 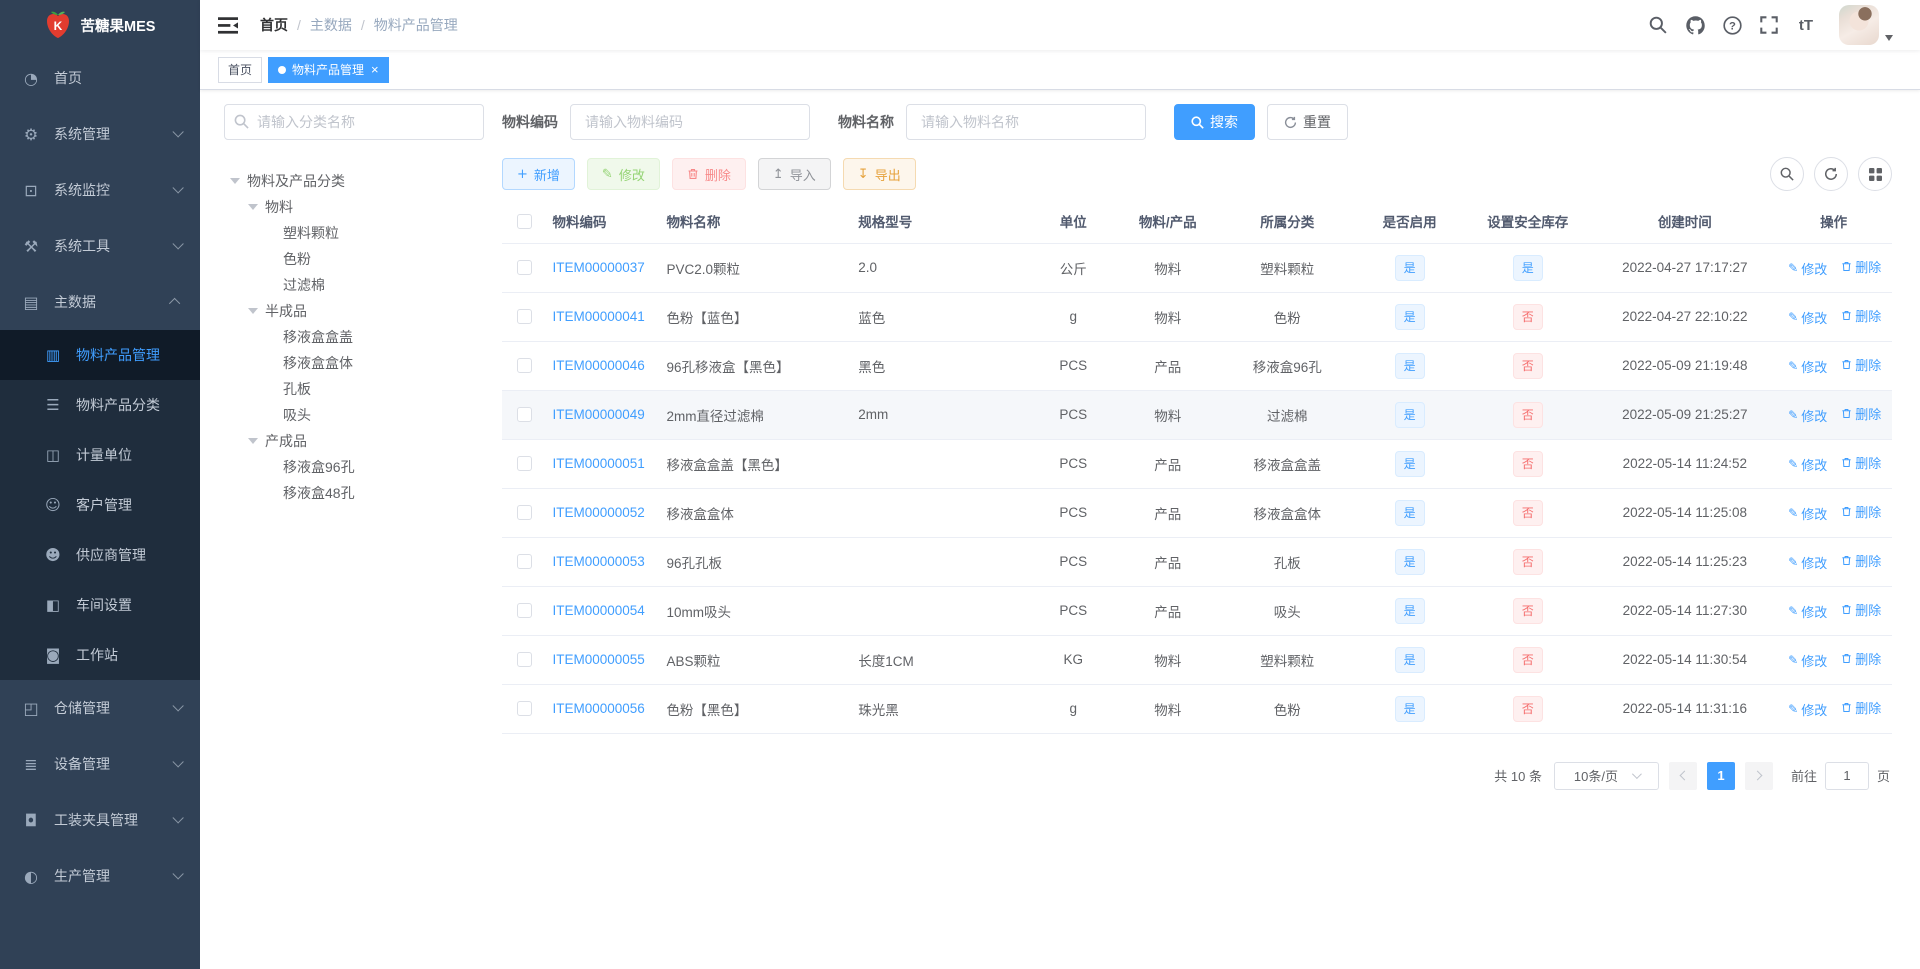 I want to click on sidebar-subitem: ◫ 计量单位, so click(x=100, y=455).